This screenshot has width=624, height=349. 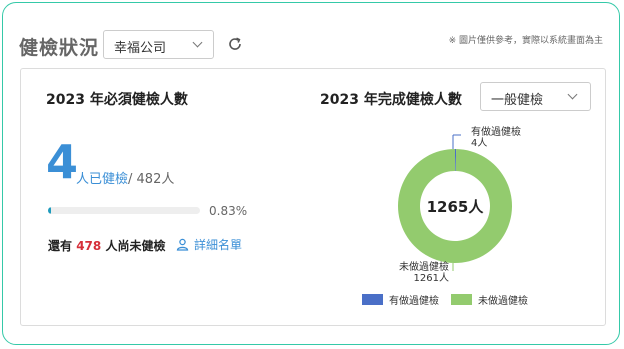 What do you see at coordinates (117, 100) in the screenshot?
I see `required-title: 2023 年必須健檢人數` at bounding box center [117, 100].